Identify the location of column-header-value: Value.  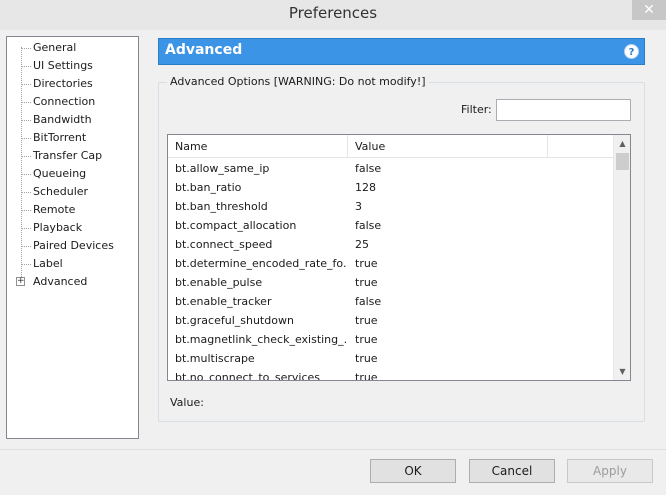
(448, 146).